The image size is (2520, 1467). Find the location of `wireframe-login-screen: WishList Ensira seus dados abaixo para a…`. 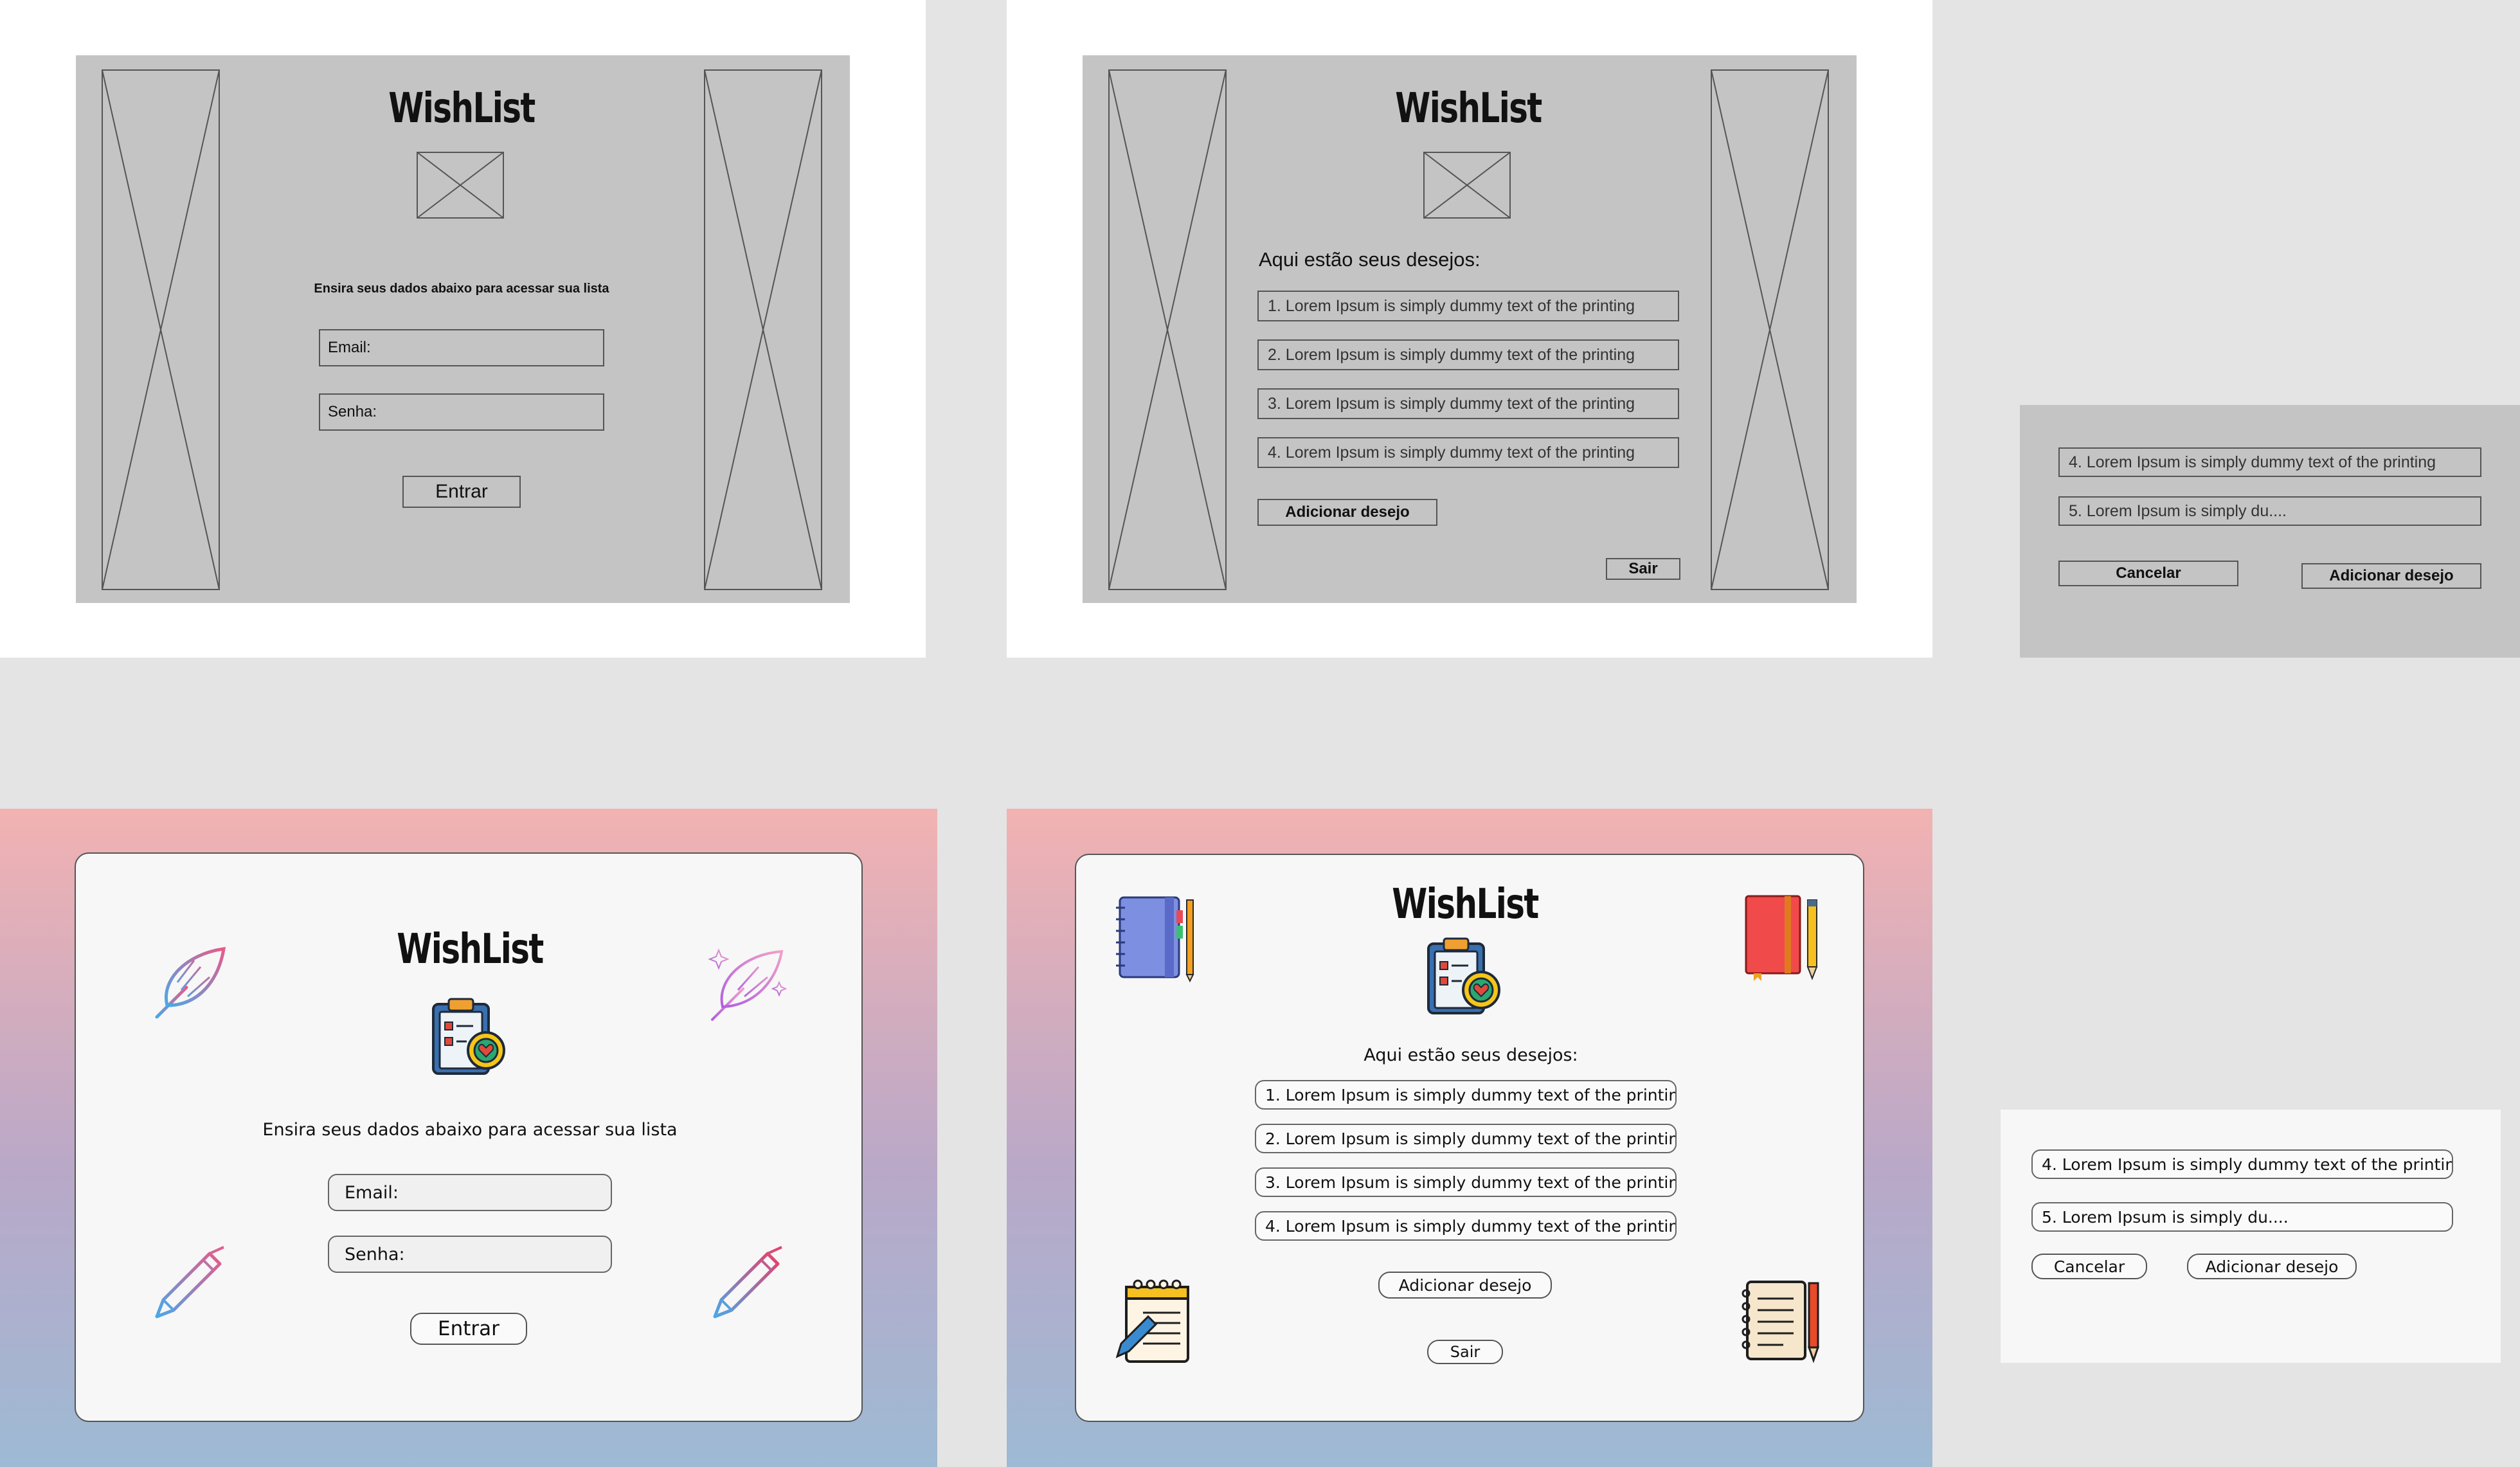

wireframe-login-screen: WishList Ensira seus dados abaixo para a… is located at coordinates (463, 329).